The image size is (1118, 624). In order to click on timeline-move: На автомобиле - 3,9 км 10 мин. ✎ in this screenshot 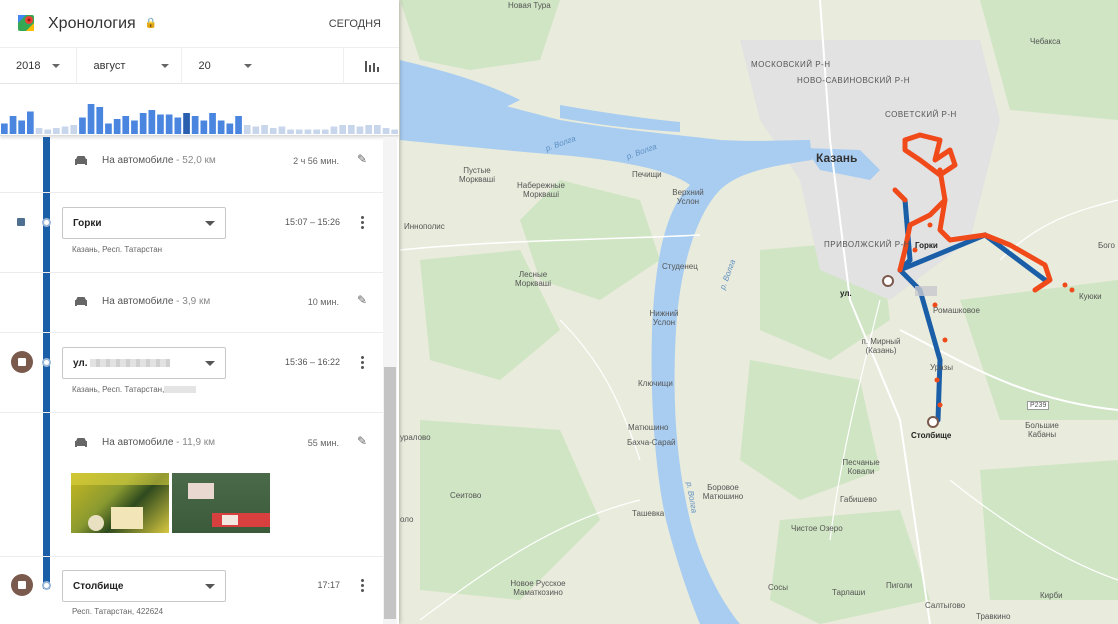, I will do `click(191, 303)`.